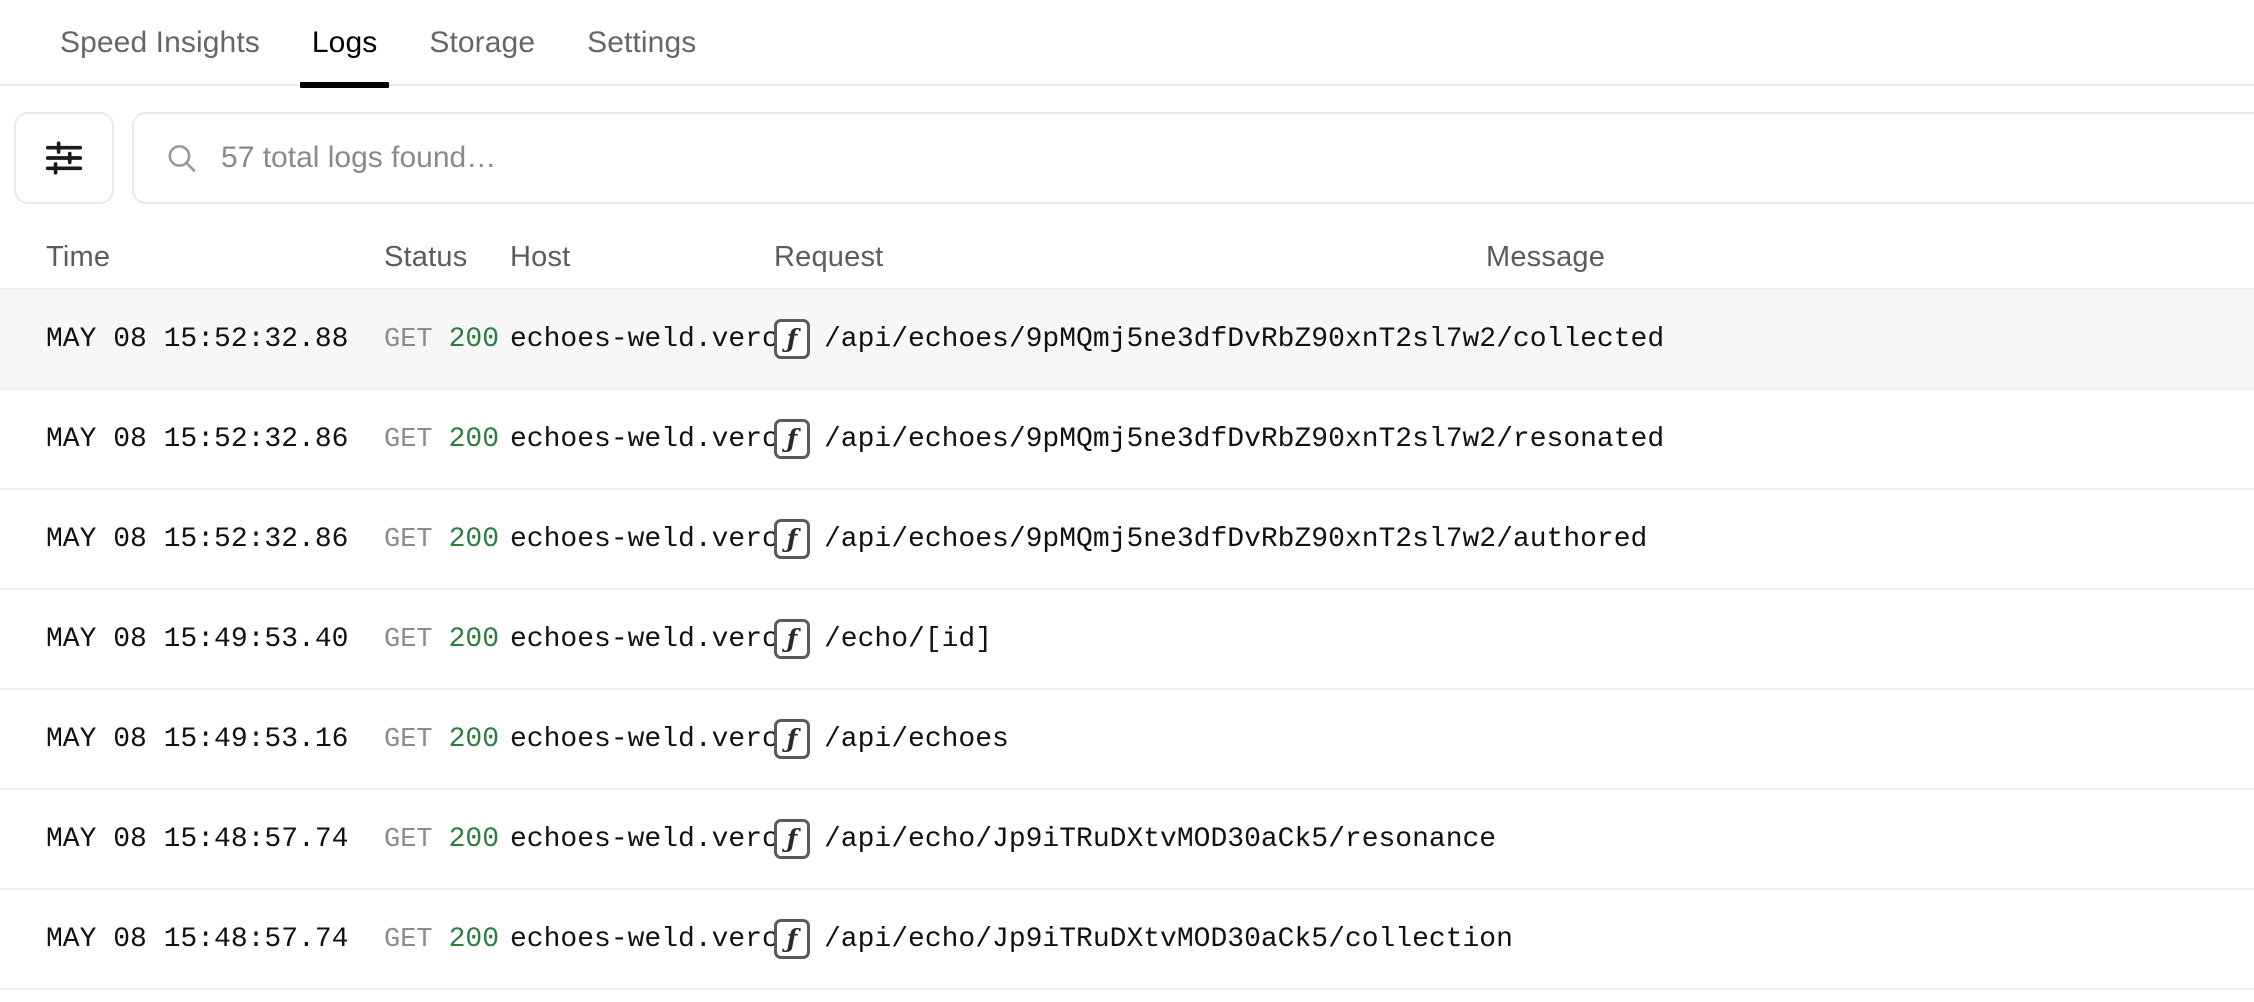  What do you see at coordinates (1870, 257) in the screenshot?
I see `column-header-message: Message` at bounding box center [1870, 257].